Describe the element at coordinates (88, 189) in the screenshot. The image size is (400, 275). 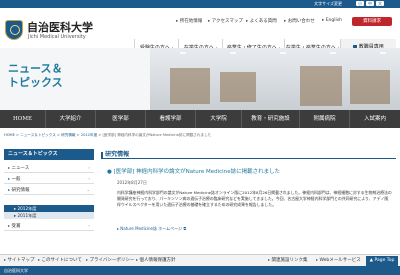
I see `chevron-down-icon: ⌄` at that location.